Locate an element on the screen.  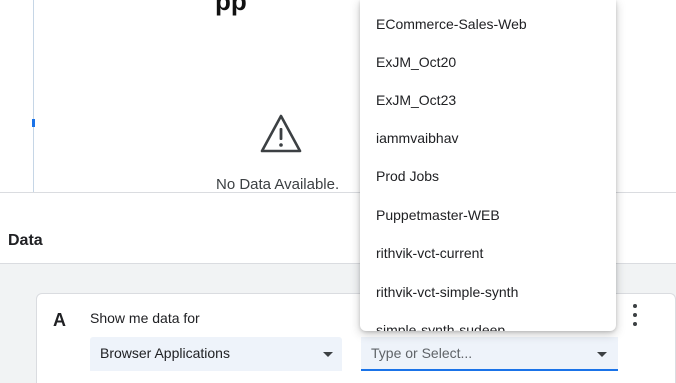
dropdown-option: rithvik-vct-simple-synth is located at coordinates (488, 292).